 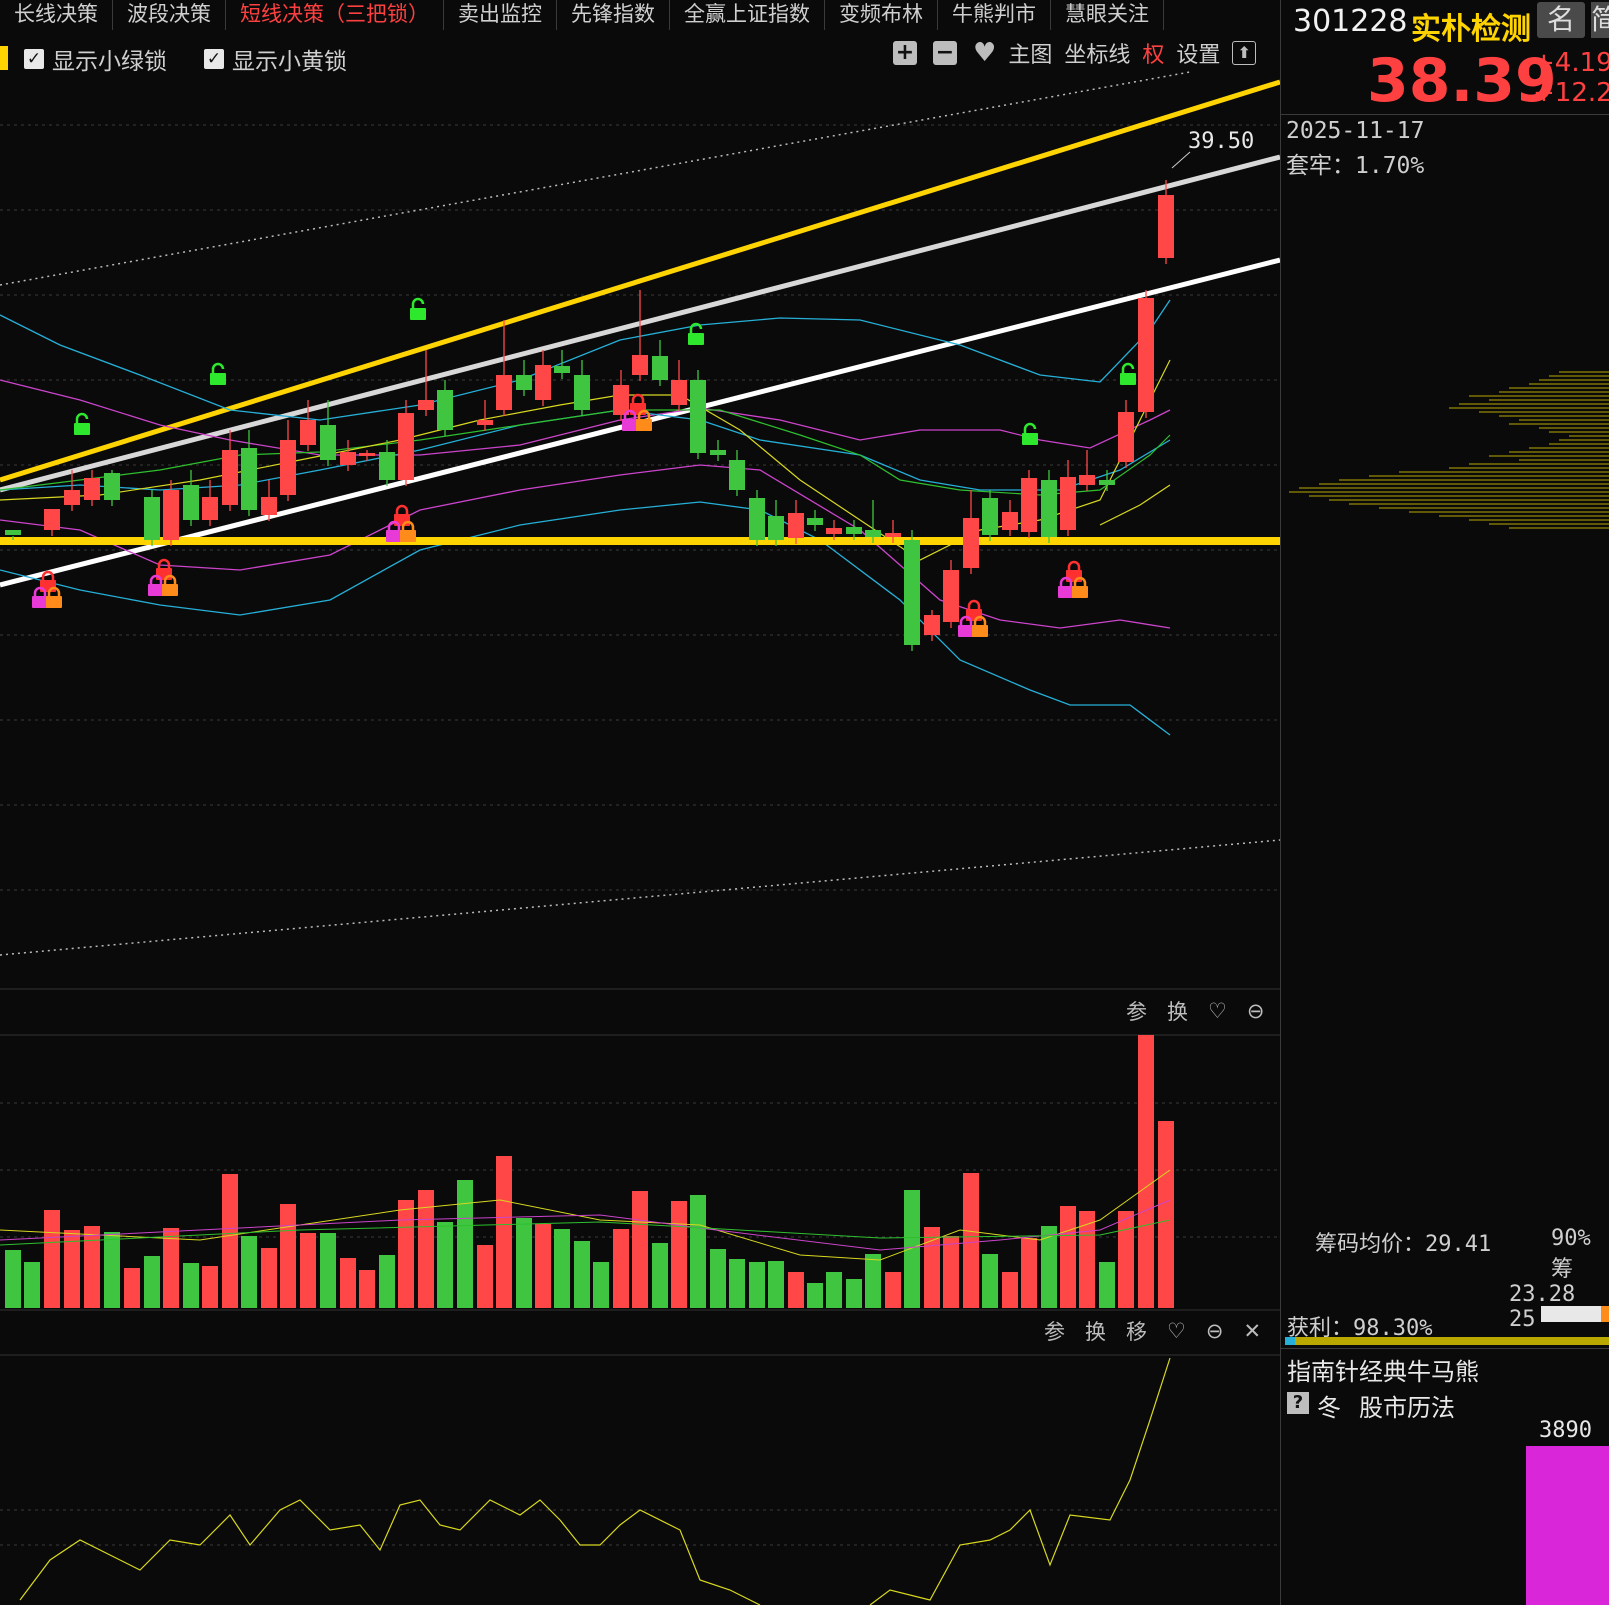 I want to click on tab-4: 先锋指数, so click(x=613, y=15).